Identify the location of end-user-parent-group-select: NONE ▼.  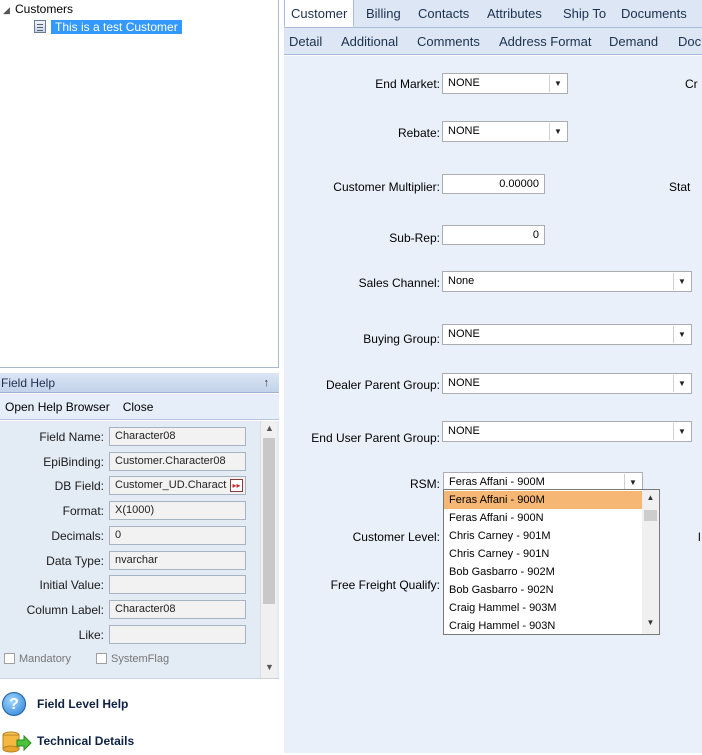
(567, 431).